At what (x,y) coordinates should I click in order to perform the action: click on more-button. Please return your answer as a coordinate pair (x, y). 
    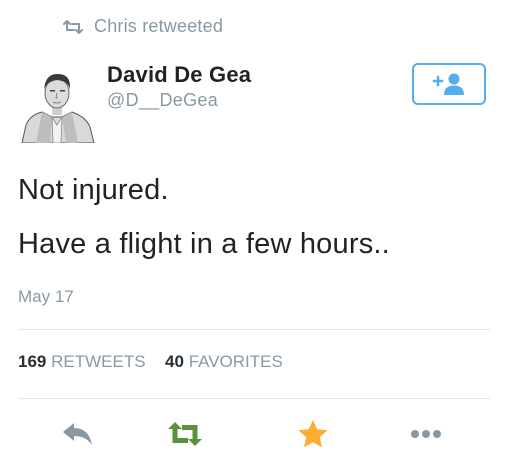
    Looking at the image, I should click on (426, 434).